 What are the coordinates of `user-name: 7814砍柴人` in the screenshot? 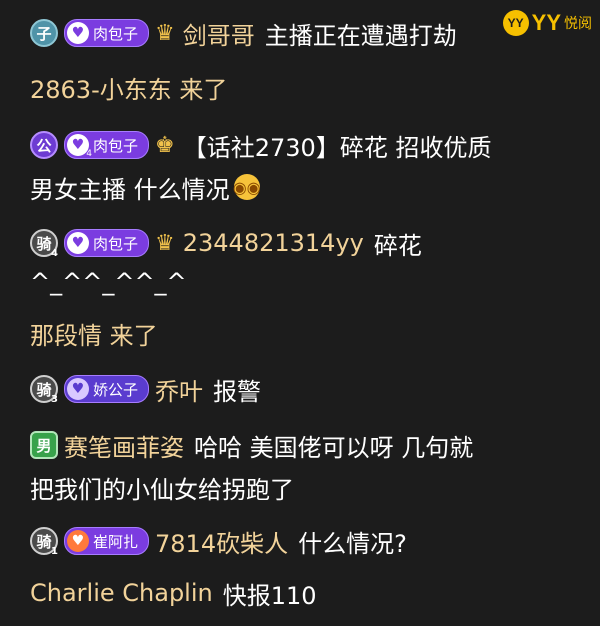 It's located at (221, 541).